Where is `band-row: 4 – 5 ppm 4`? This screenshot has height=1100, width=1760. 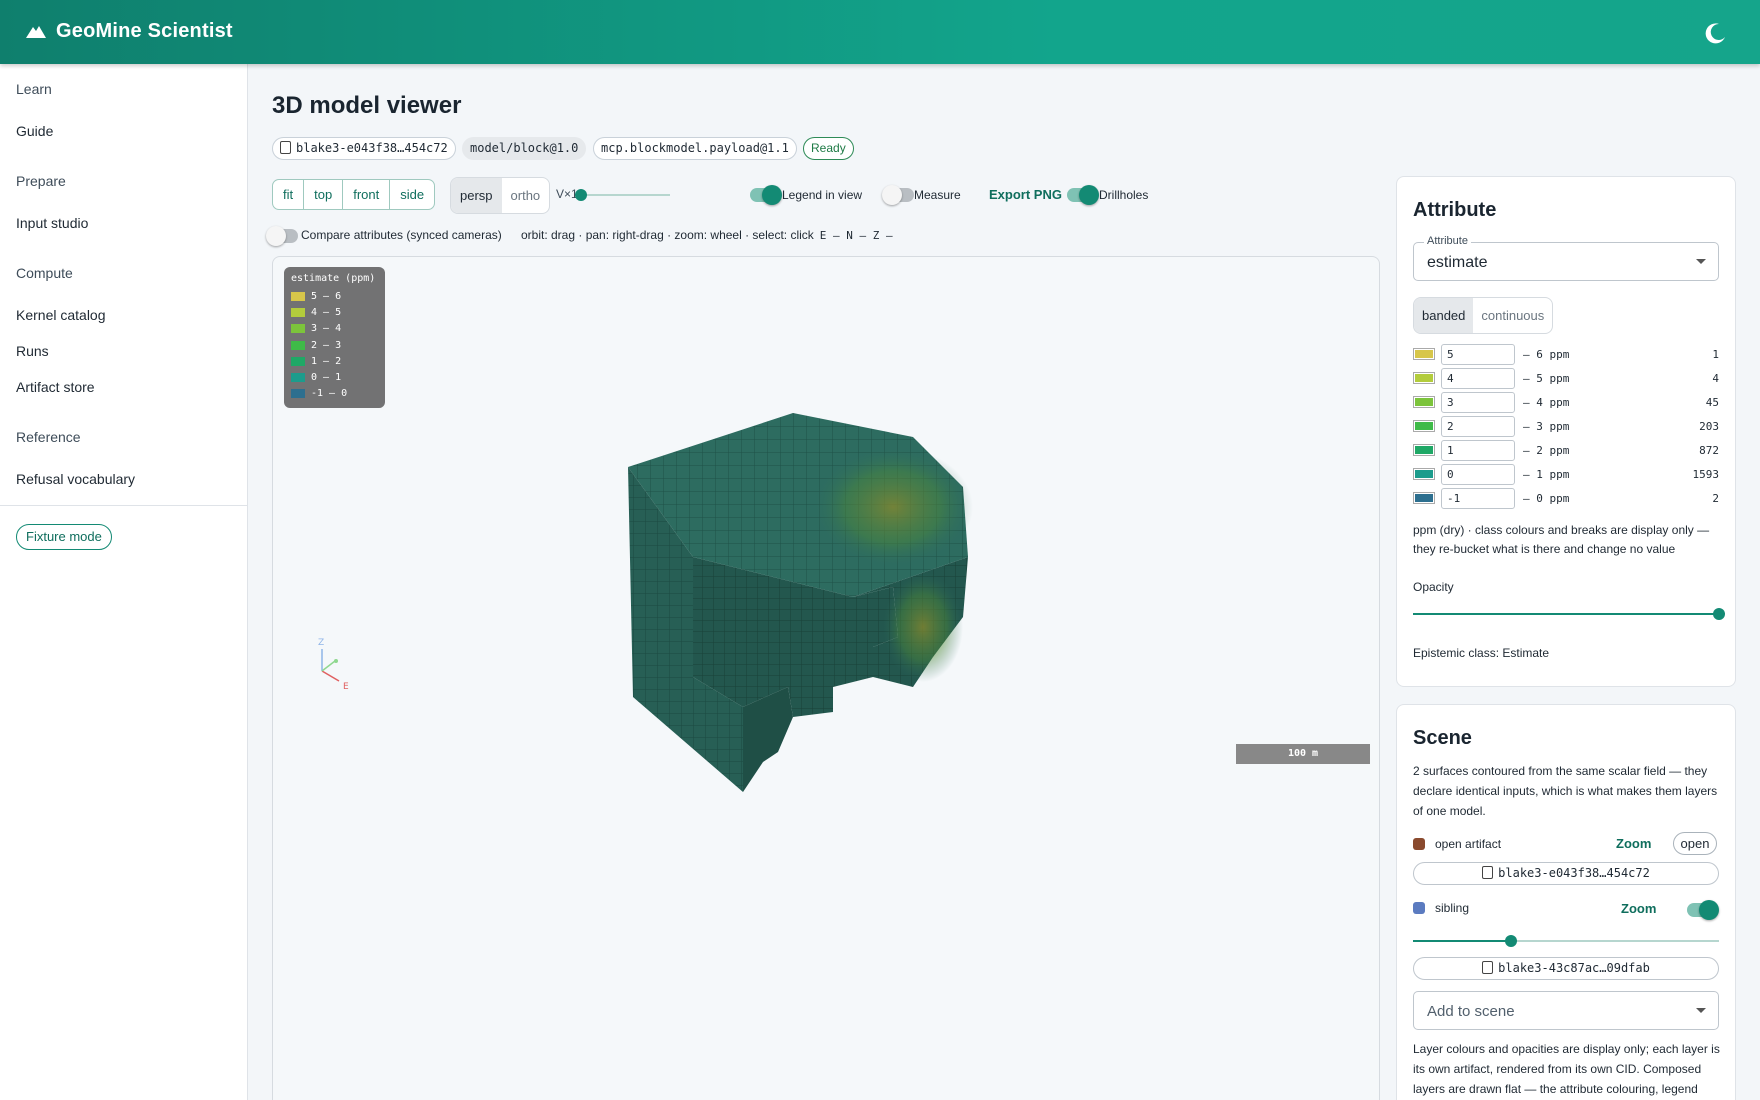 band-row: 4 – 5 ppm 4 is located at coordinates (1566, 378).